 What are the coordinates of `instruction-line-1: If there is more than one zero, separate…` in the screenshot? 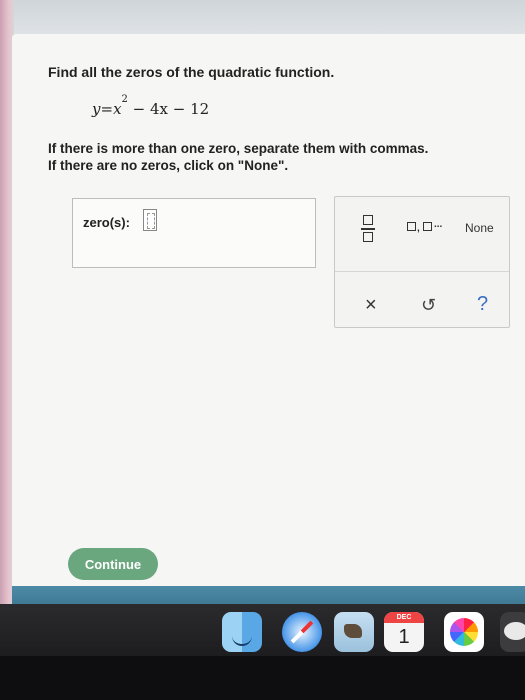 It's located at (238, 148).